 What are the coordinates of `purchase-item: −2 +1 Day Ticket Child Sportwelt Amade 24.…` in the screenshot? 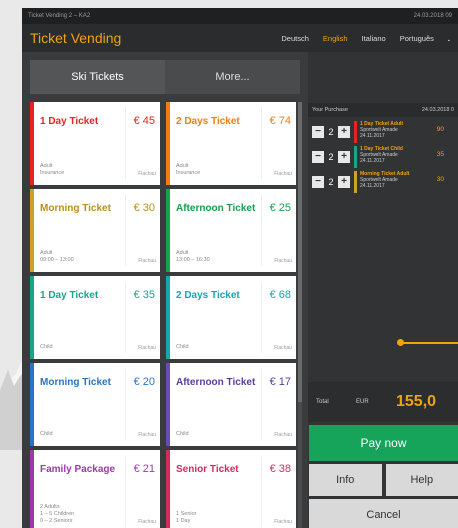 It's located at (383, 156).